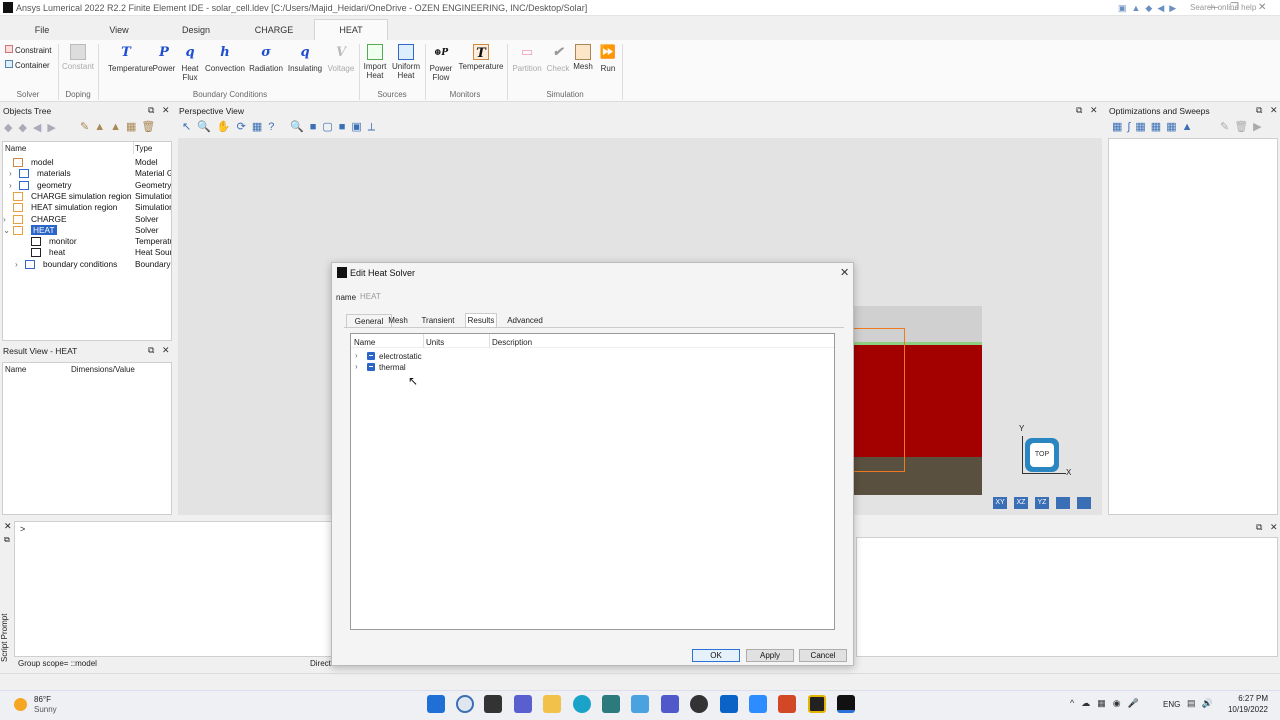 This screenshot has height=720, width=1280. What do you see at coordinates (1247, 709) in the screenshot?
I see `clock-date: 10/19/2022` at bounding box center [1247, 709].